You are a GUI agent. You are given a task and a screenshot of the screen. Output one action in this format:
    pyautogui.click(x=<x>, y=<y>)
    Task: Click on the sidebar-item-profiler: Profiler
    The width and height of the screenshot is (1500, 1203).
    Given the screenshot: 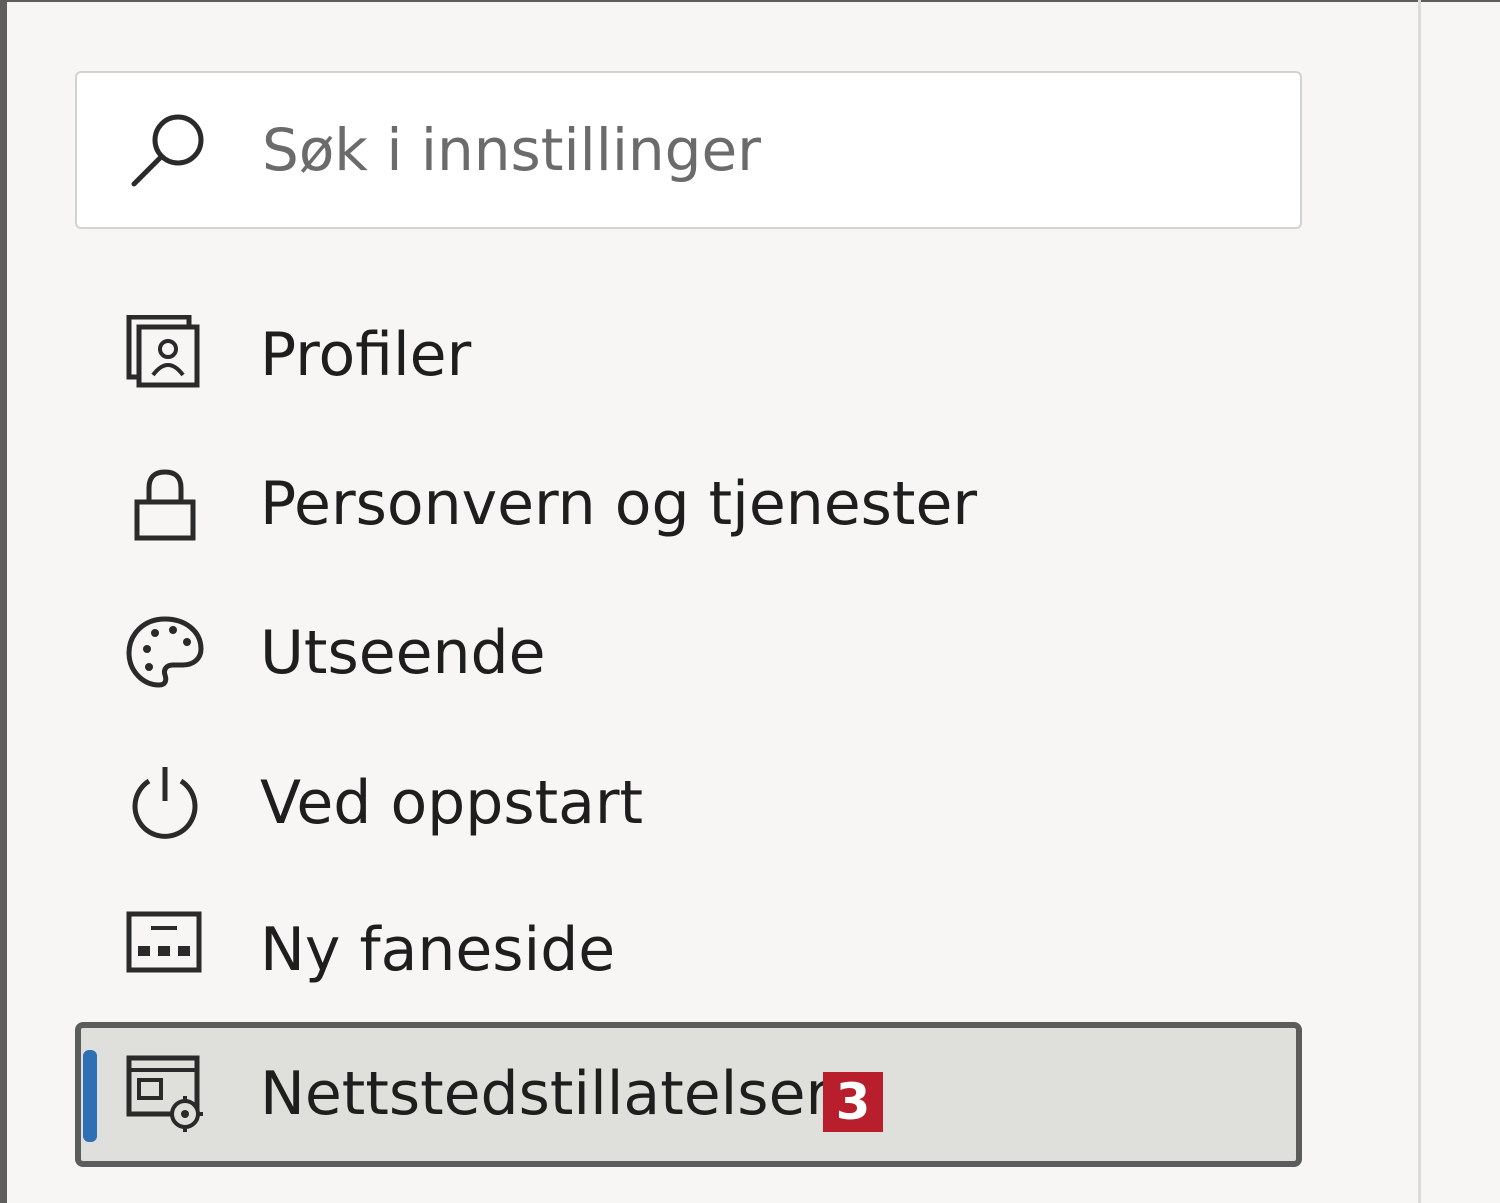 What is the action you would take?
    pyautogui.click(x=688, y=355)
    